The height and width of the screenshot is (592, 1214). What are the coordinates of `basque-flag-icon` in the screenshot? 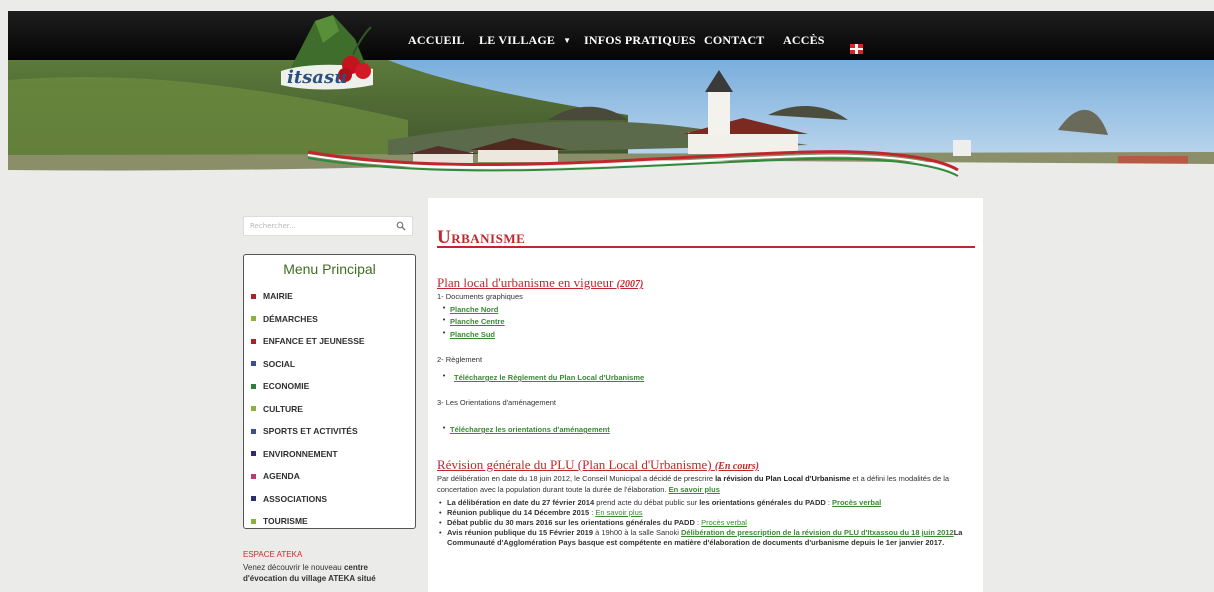 It's located at (856, 49).